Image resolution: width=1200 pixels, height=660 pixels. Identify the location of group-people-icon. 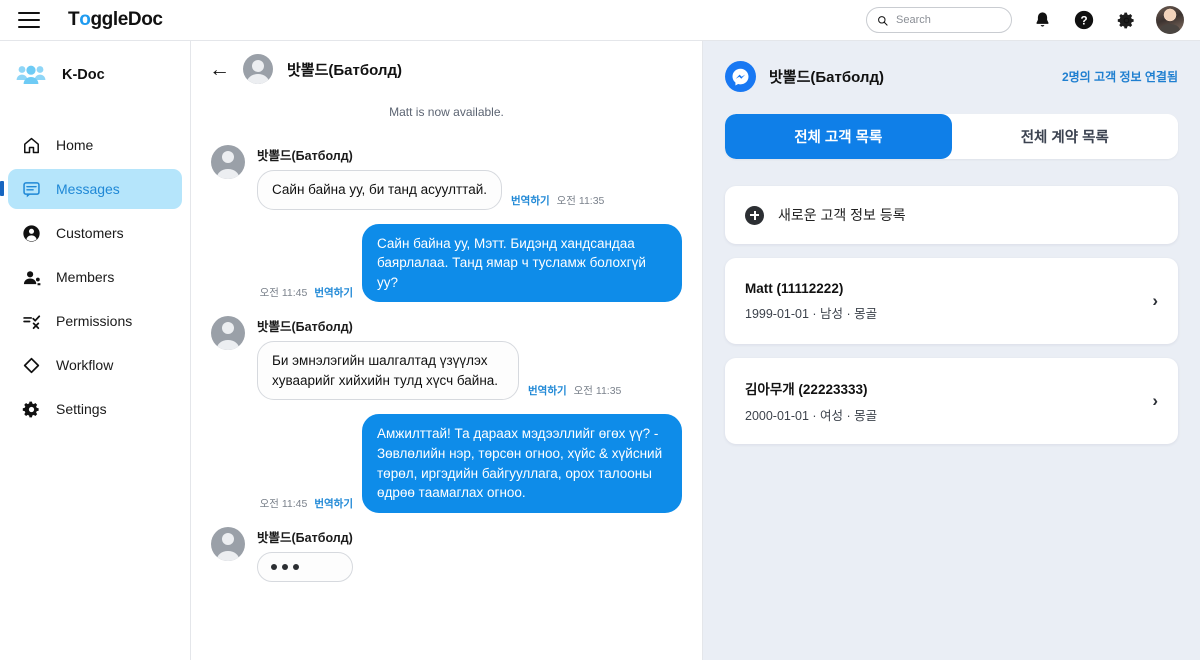
(31, 74).